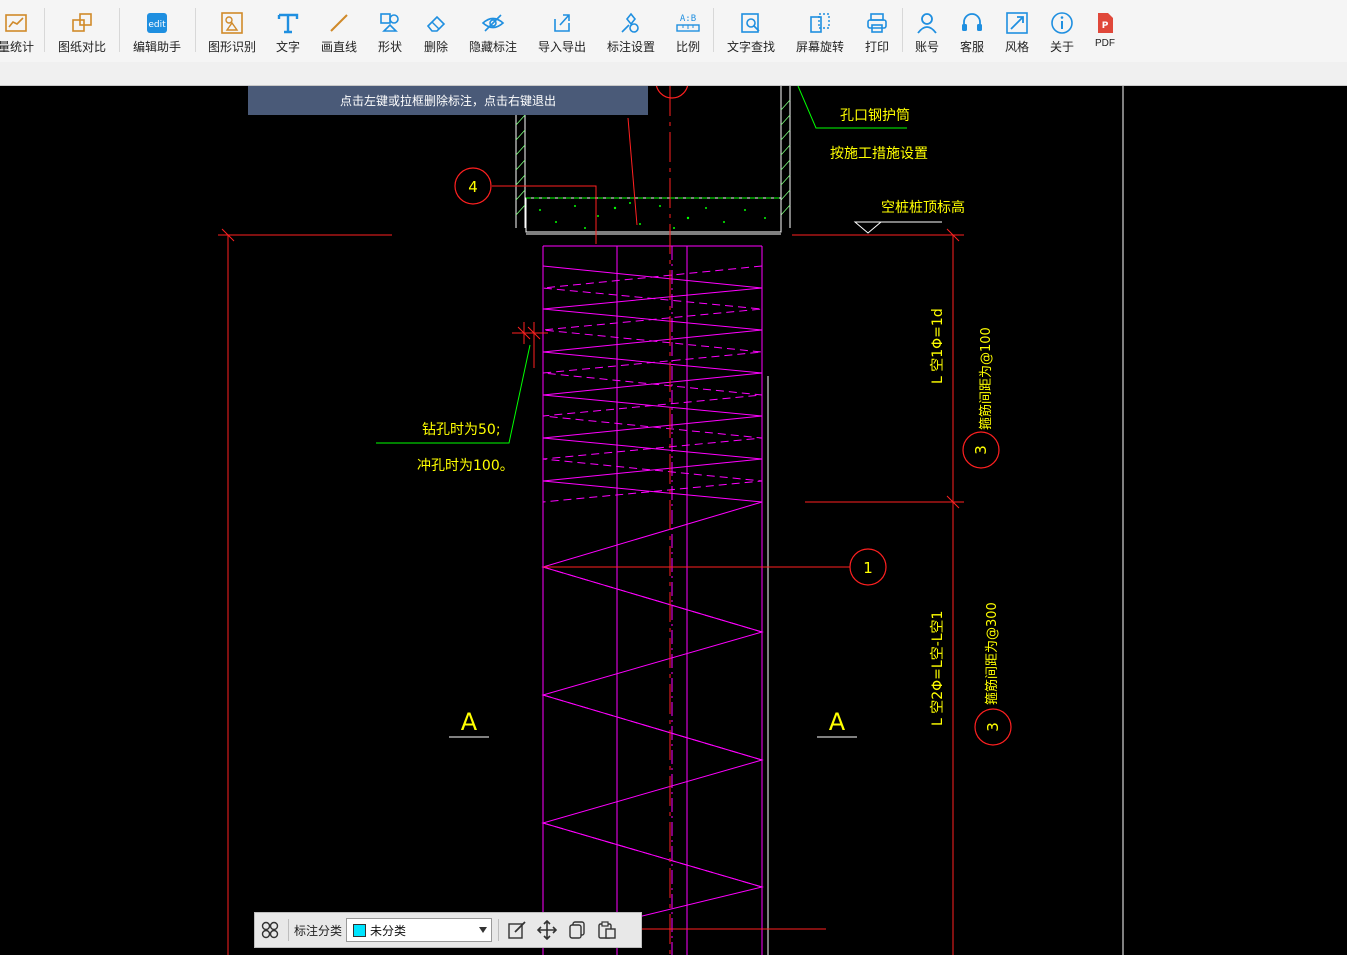 This screenshot has height=955, width=1347. I want to click on tb-annotation-settings-button: 标注设置, so click(631, 29).